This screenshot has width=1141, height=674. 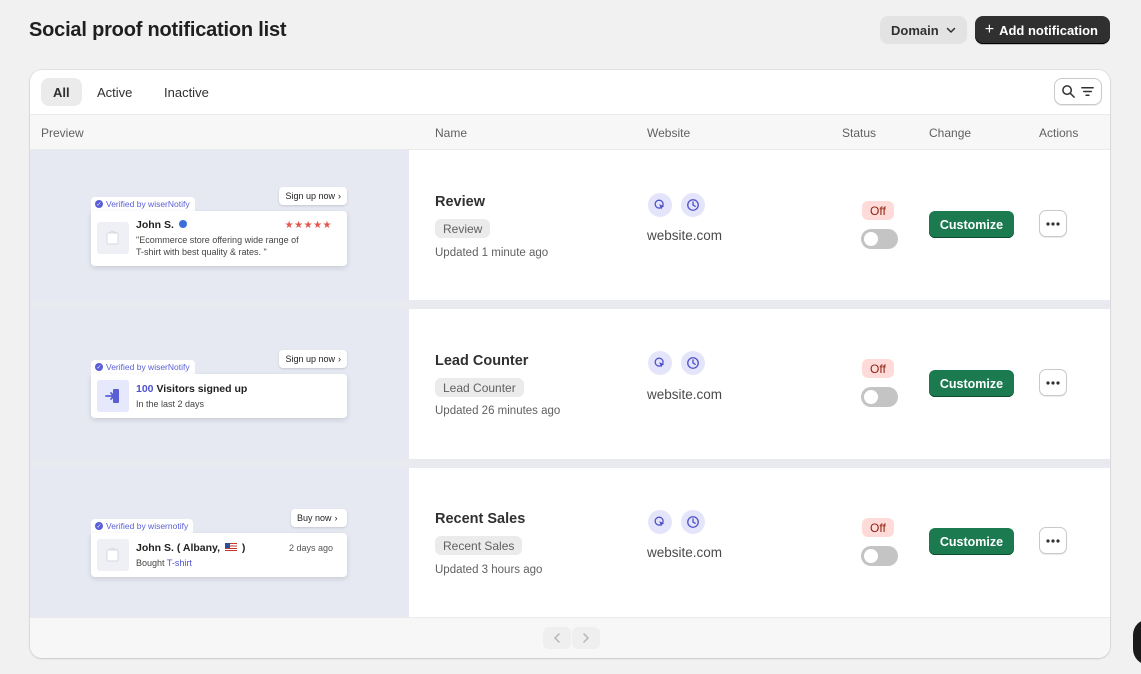 What do you see at coordinates (310, 548) in the screenshot?
I see `purchase-time: 2 days ago` at bounding box center [310, 548].